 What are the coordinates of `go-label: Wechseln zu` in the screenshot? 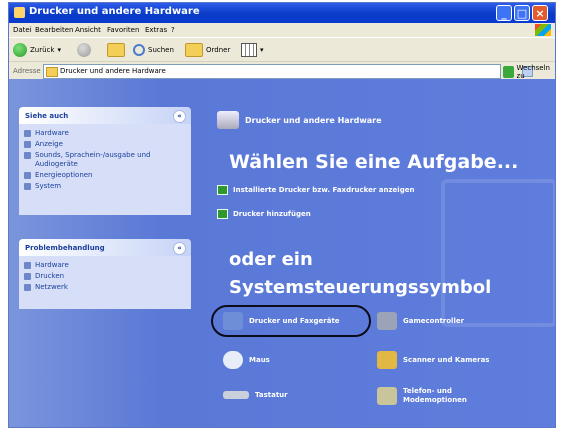 It's located at (533, 72).